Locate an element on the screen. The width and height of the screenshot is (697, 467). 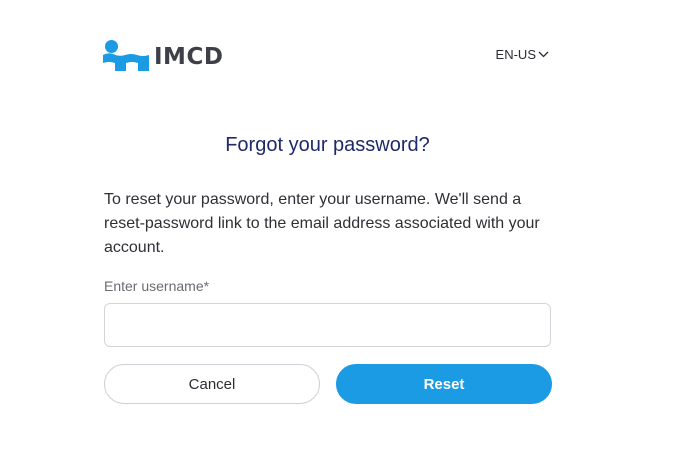
username-label-text: Enter username is located at coordinates (154, 286).